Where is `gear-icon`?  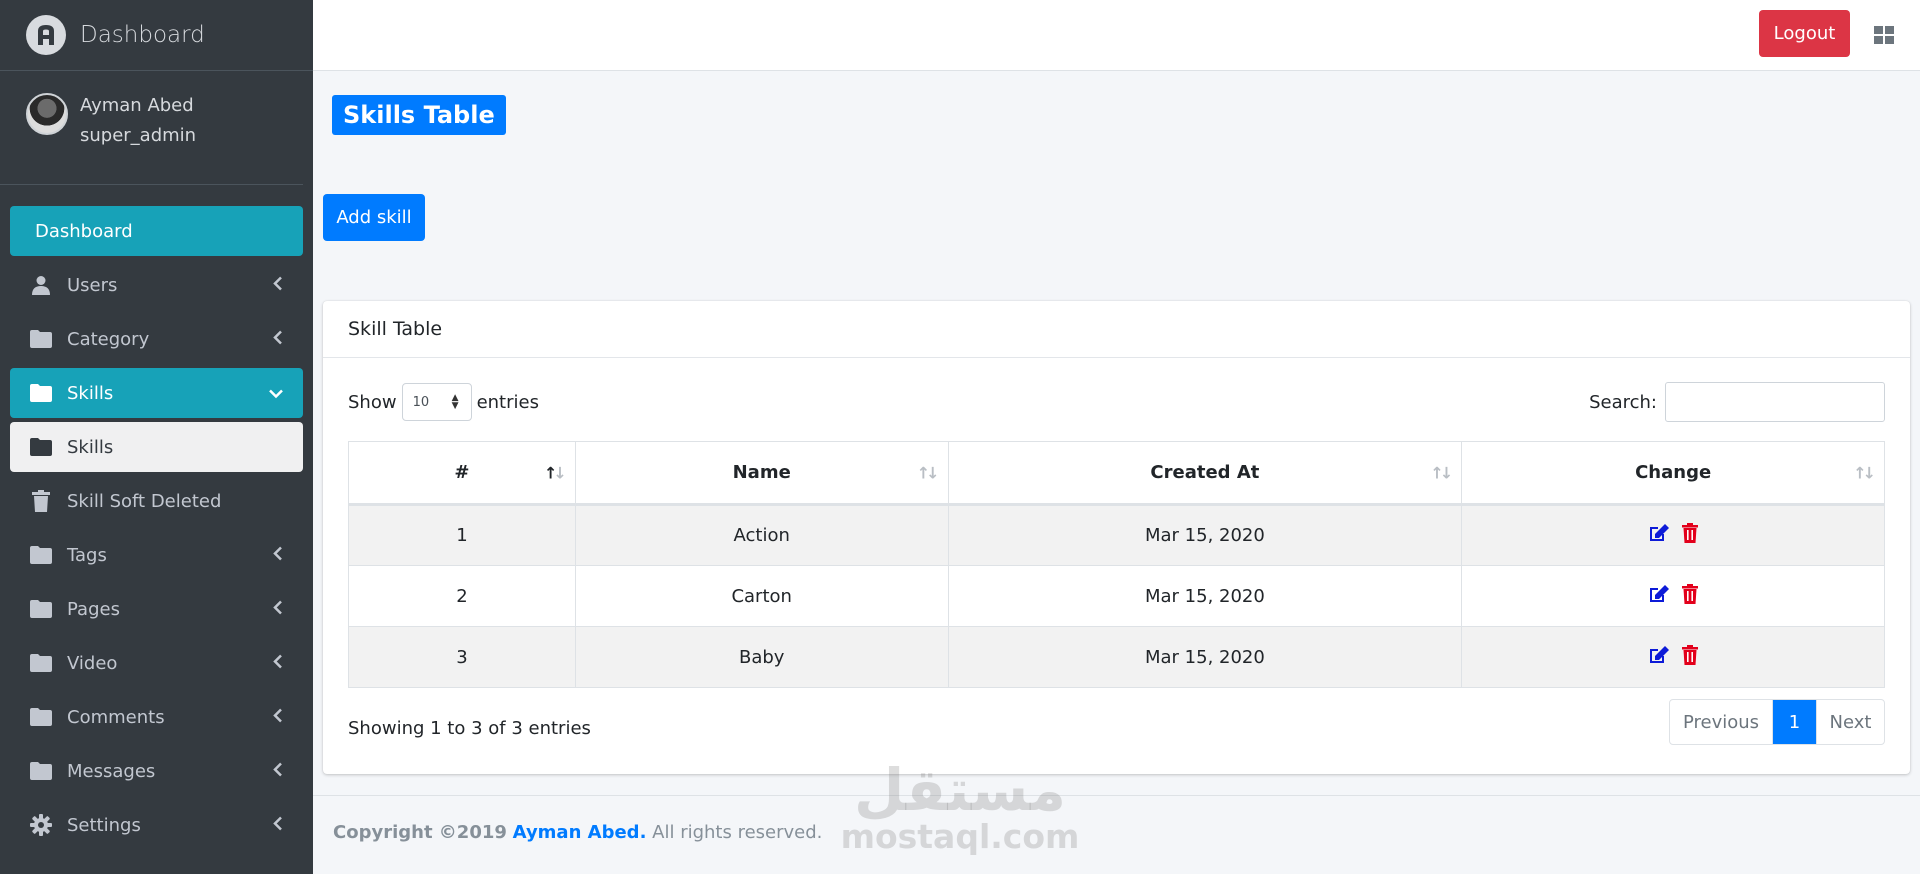
gear-icon is located at coordinates (41, 825).